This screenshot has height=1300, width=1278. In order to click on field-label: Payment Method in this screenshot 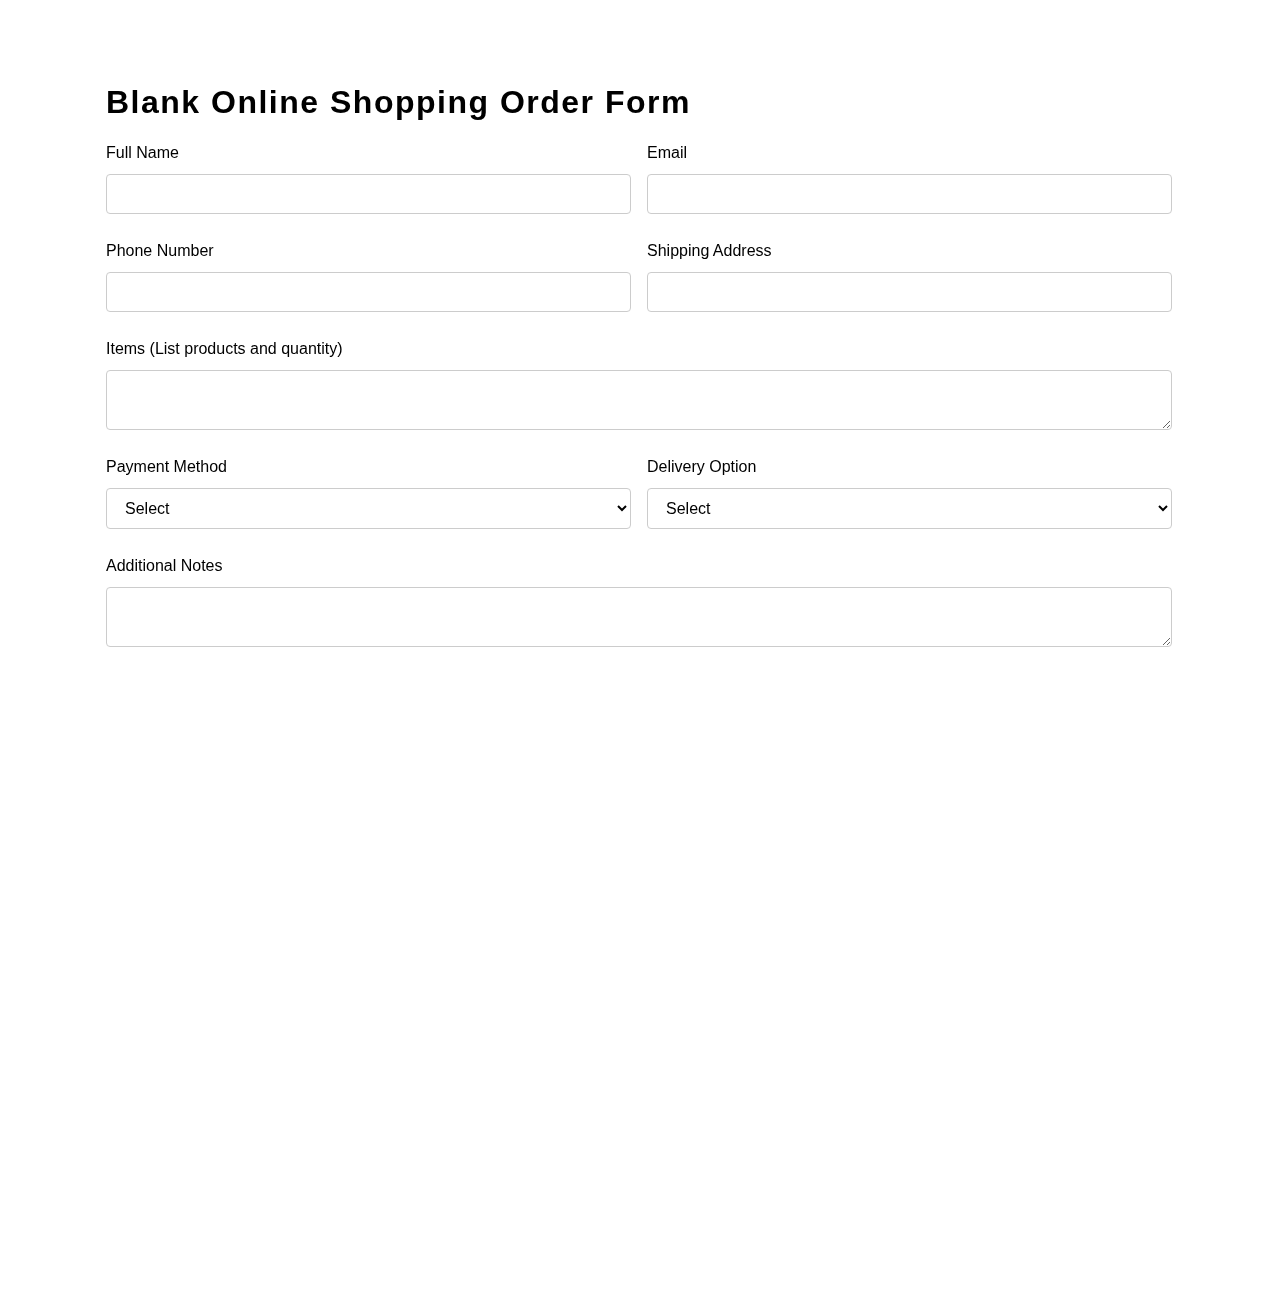, I will do `click(167, 466)`.